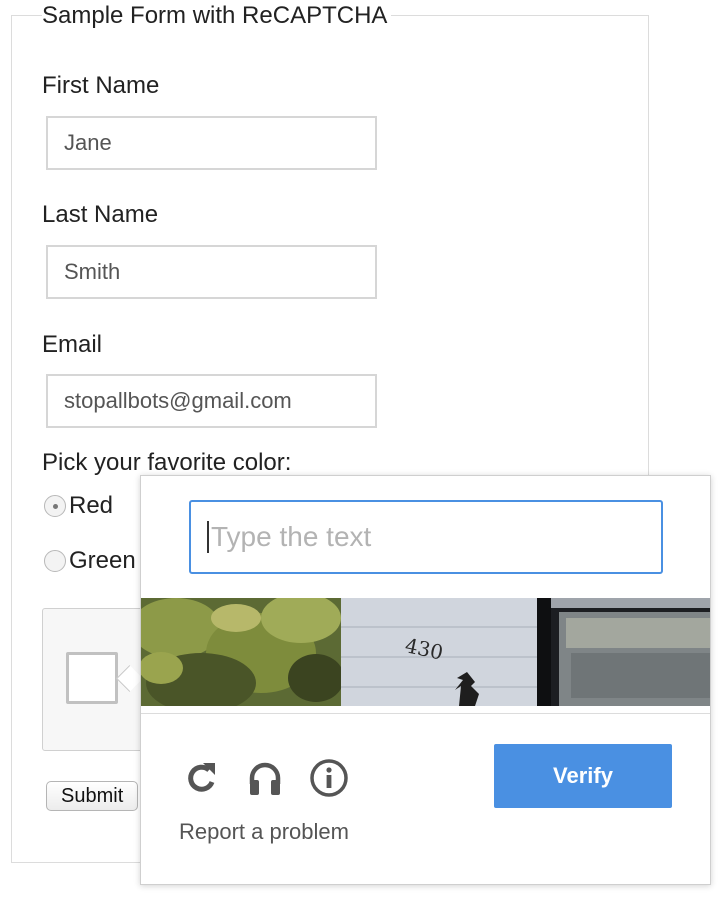 The height and width of the screenshot is (900, 727). Describe the element at coordinates (264, 832) in the screenshot. I see `report-problem-link: Report a problem` at that location.